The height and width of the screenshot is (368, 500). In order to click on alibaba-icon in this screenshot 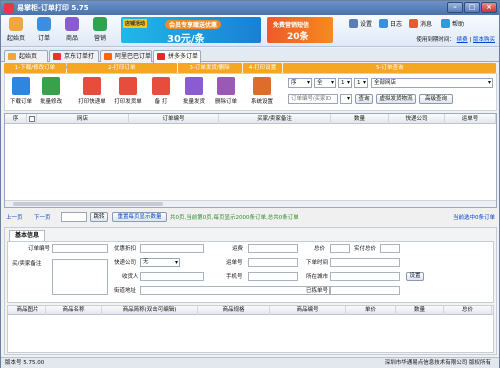, I will do `click(108, 56)`.